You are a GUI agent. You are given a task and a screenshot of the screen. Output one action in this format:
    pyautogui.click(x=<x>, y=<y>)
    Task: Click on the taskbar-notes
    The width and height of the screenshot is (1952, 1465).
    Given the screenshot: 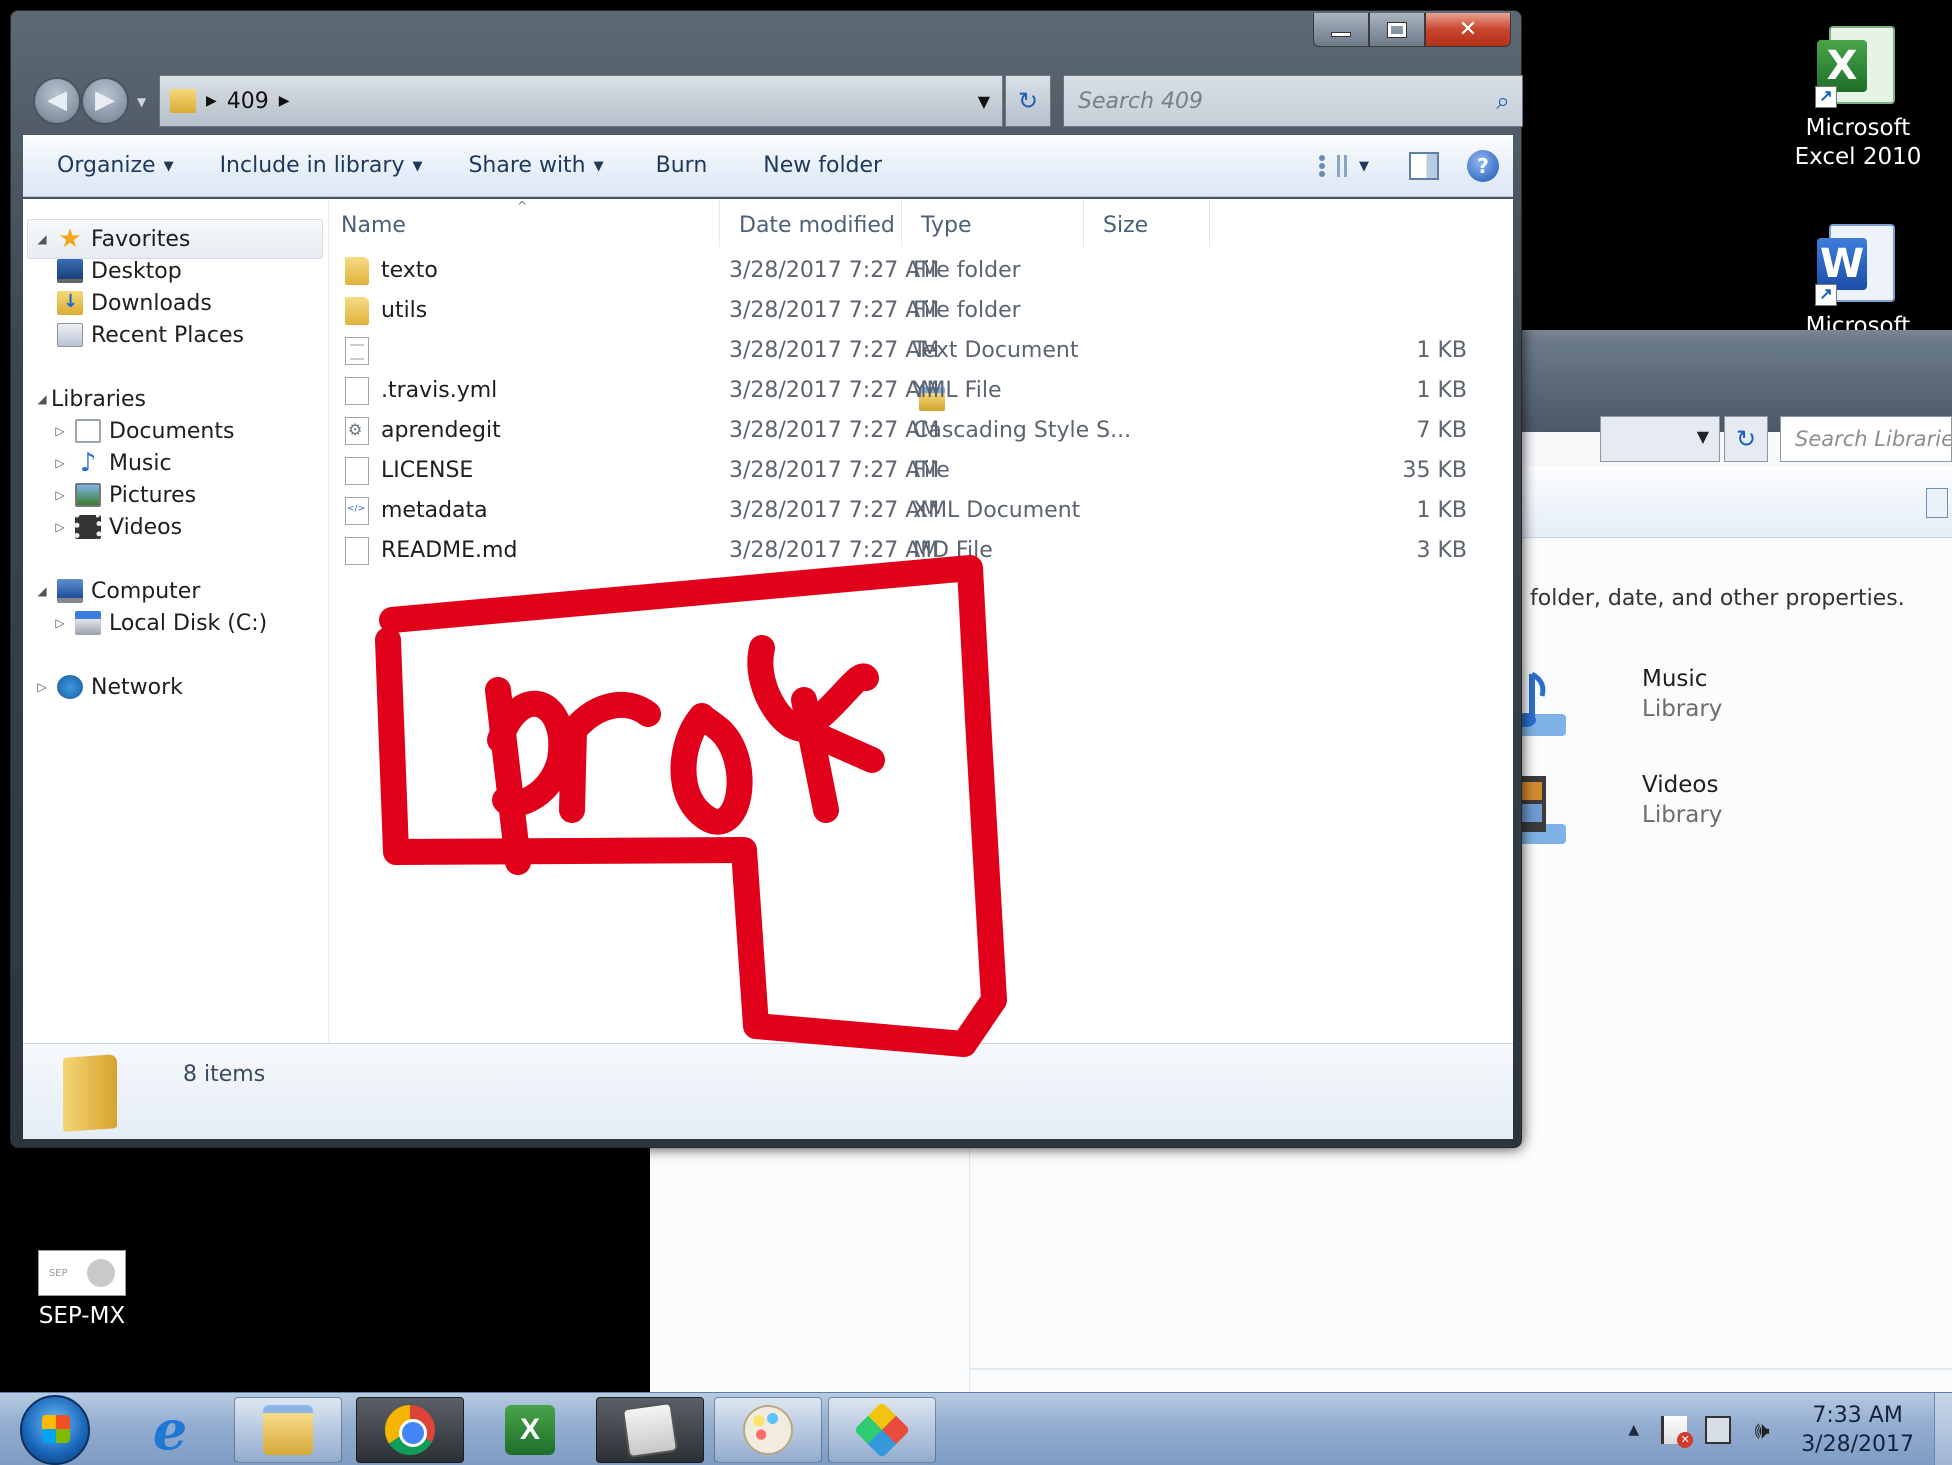 What is the action you would take?
    pyautogui.click(x=650, y=1430)
    